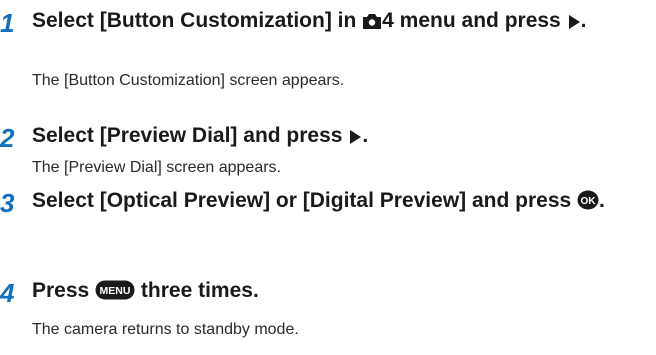 The width and height of the screenshot is (656, 355). I want to click on step-description: The camera returns to standby mode., so click(165, 329).